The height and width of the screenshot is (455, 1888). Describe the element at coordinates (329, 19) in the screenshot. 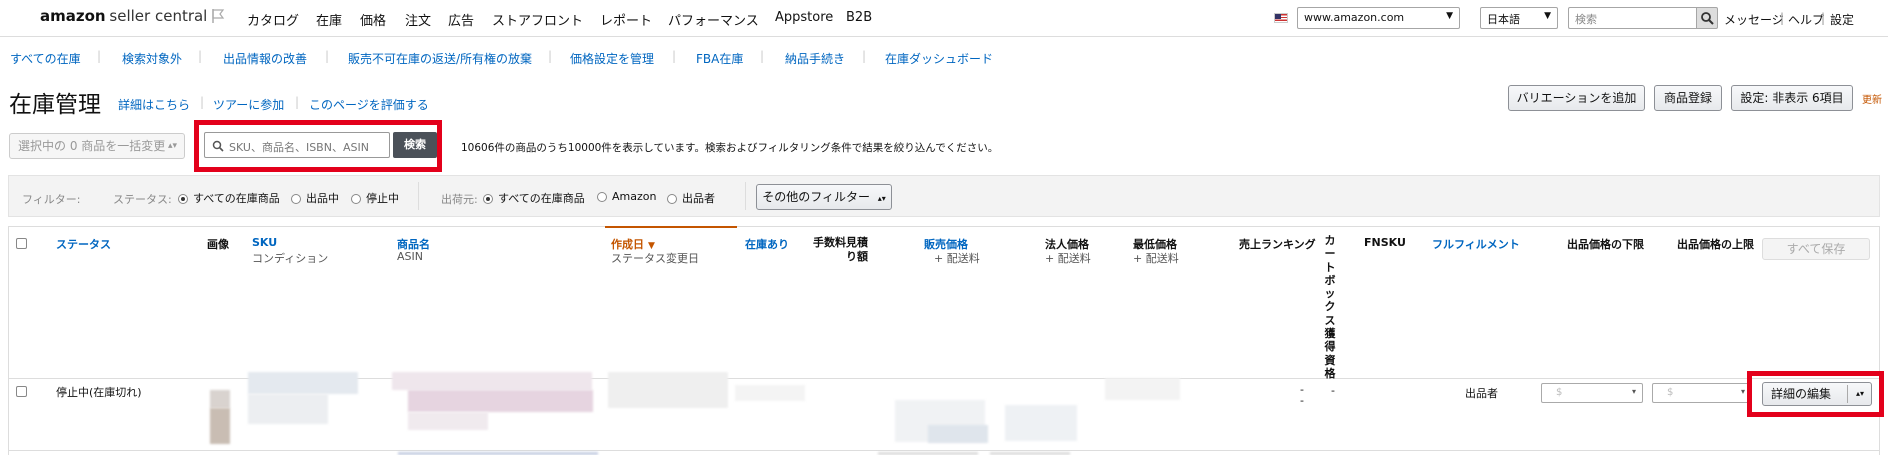

I see `nav-inventory: 在庫` at that location.